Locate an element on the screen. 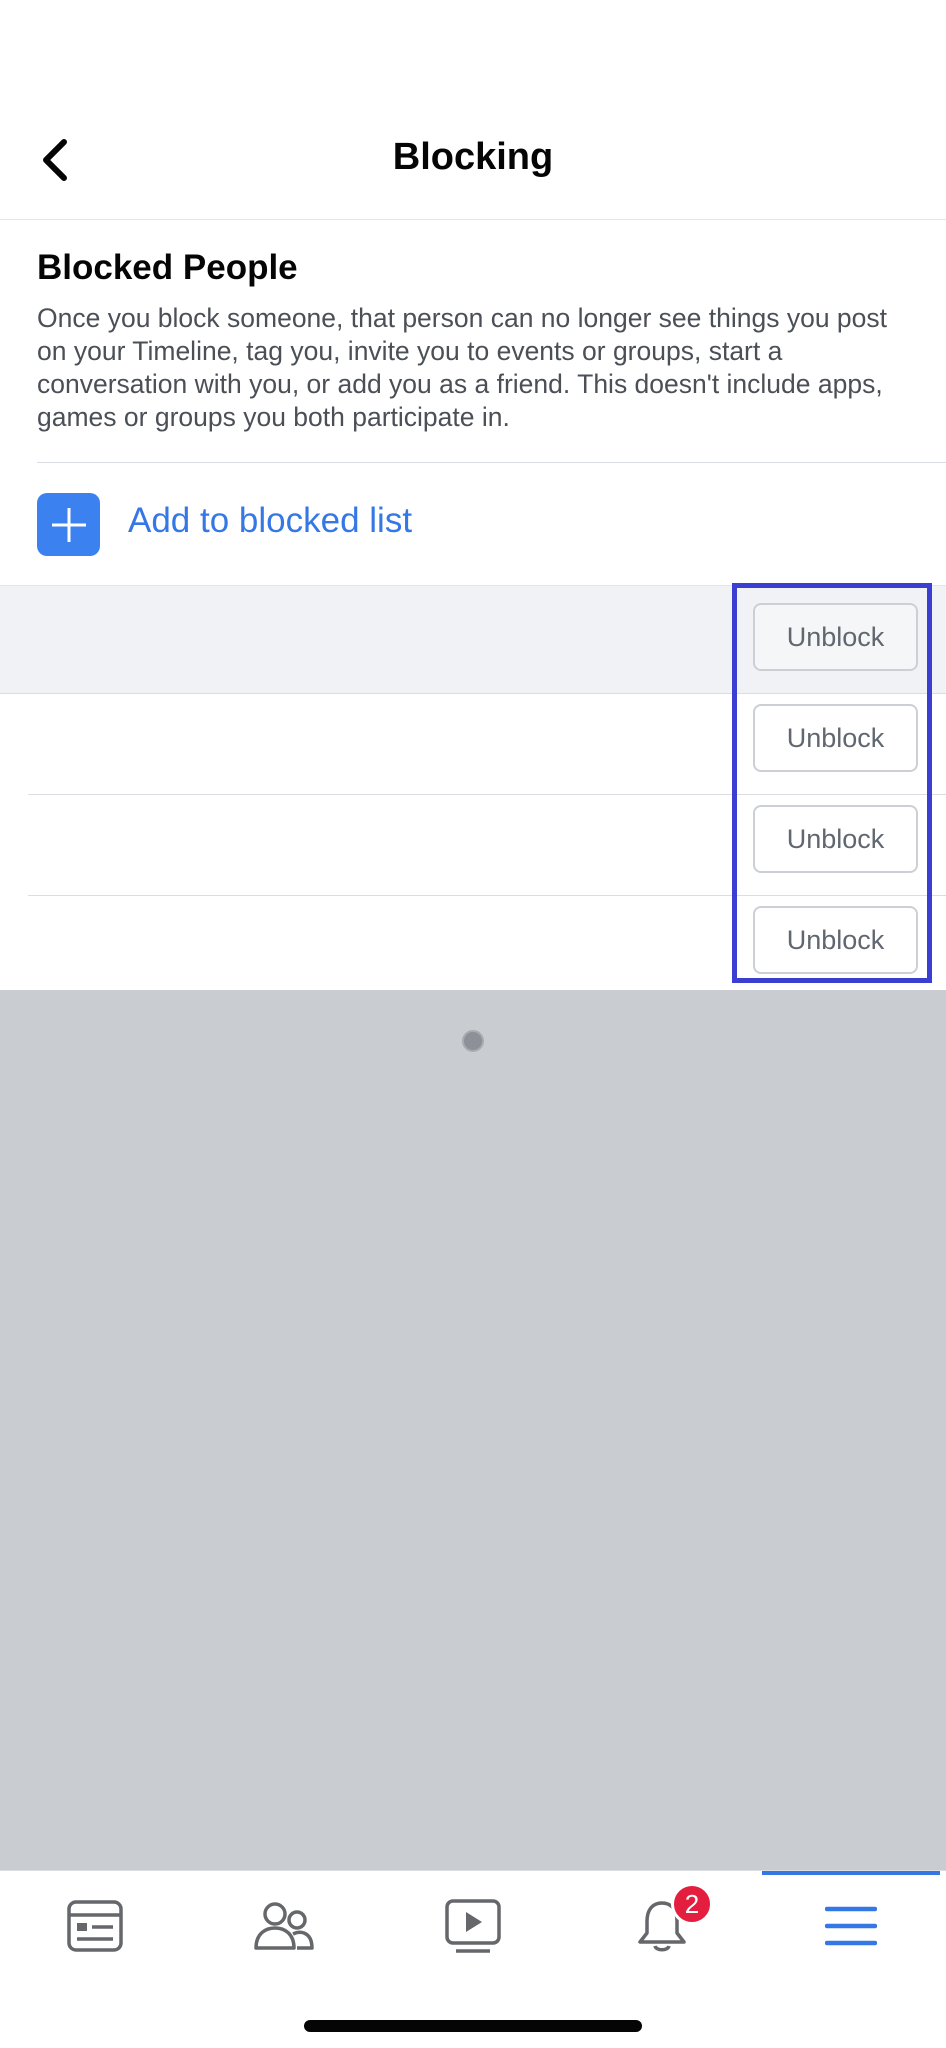  add-to-blocked-list-button: Add to blocked list is located at coordinates (473, 524).